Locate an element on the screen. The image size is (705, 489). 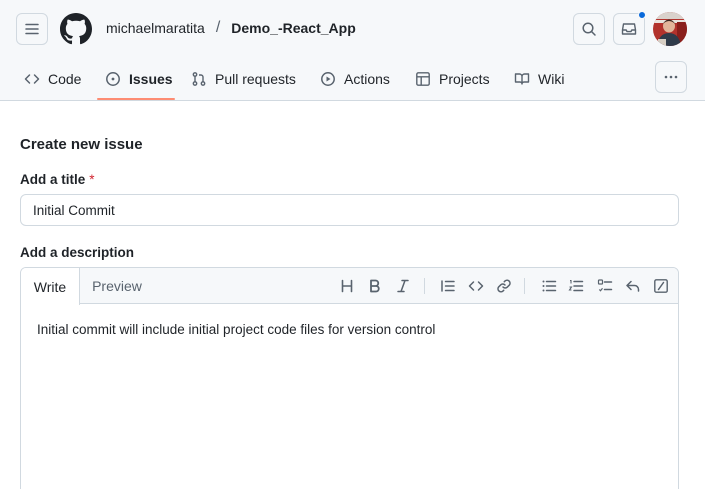
required-asterisk: * is located at coordinates (92, 179).